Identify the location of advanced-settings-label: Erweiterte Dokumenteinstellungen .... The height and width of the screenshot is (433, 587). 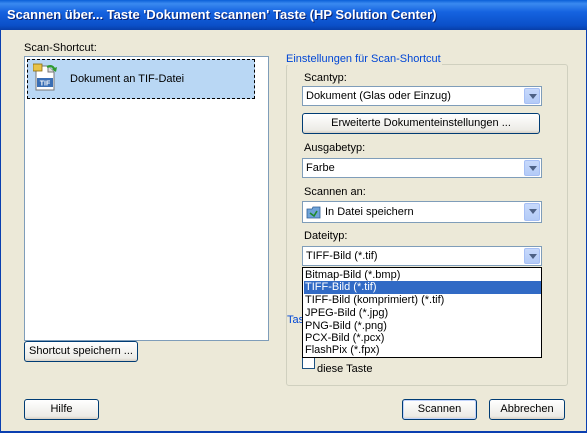
(421, 123).